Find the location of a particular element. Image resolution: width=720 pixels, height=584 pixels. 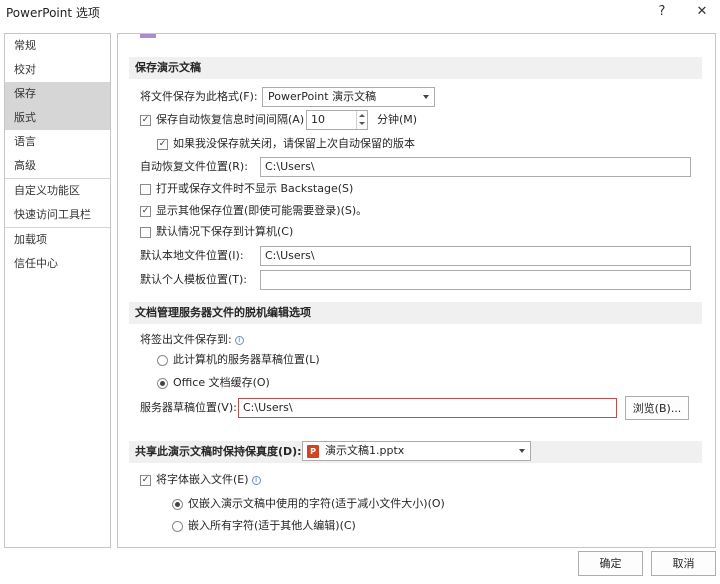

no-backstage-checkbox is located at coordinates (145, 189).